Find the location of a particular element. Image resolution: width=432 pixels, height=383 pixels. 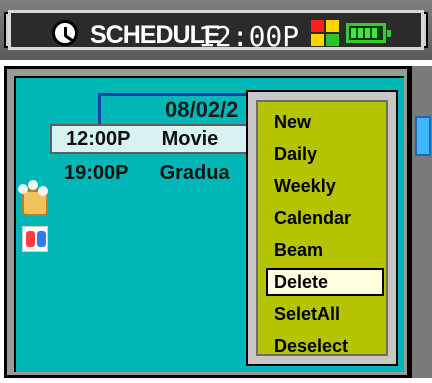

event-title: Gradua is located at coordinates (194, 173).